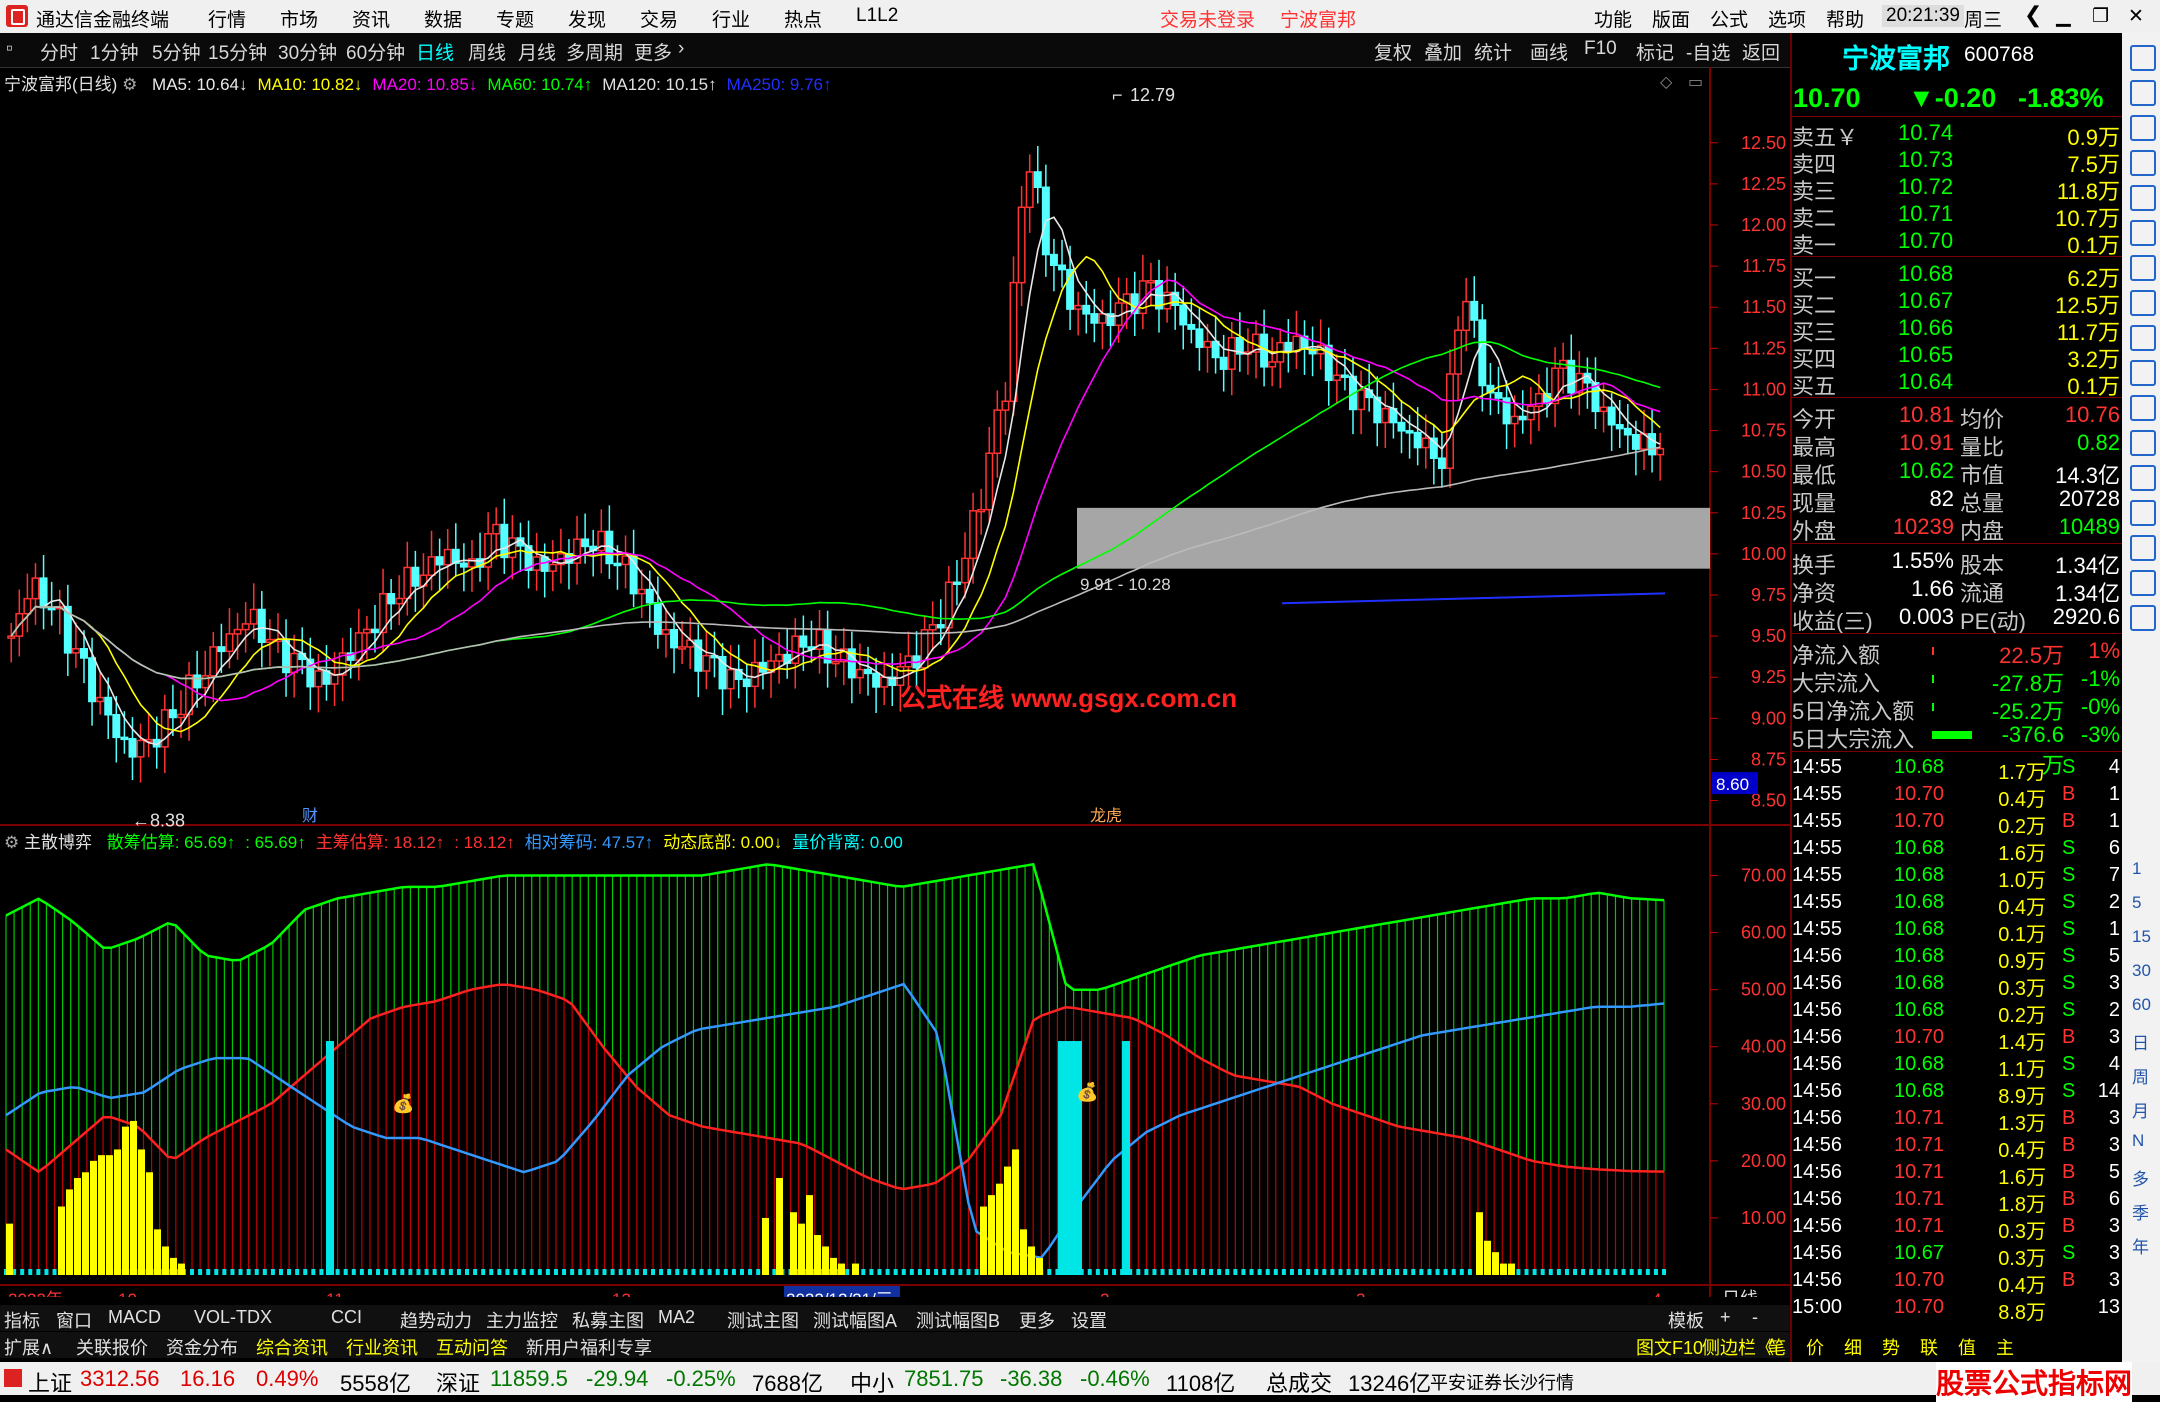 This screenshot has height=1402, width=2160. I want to click on menu-item: 市场, so click(299, 18).